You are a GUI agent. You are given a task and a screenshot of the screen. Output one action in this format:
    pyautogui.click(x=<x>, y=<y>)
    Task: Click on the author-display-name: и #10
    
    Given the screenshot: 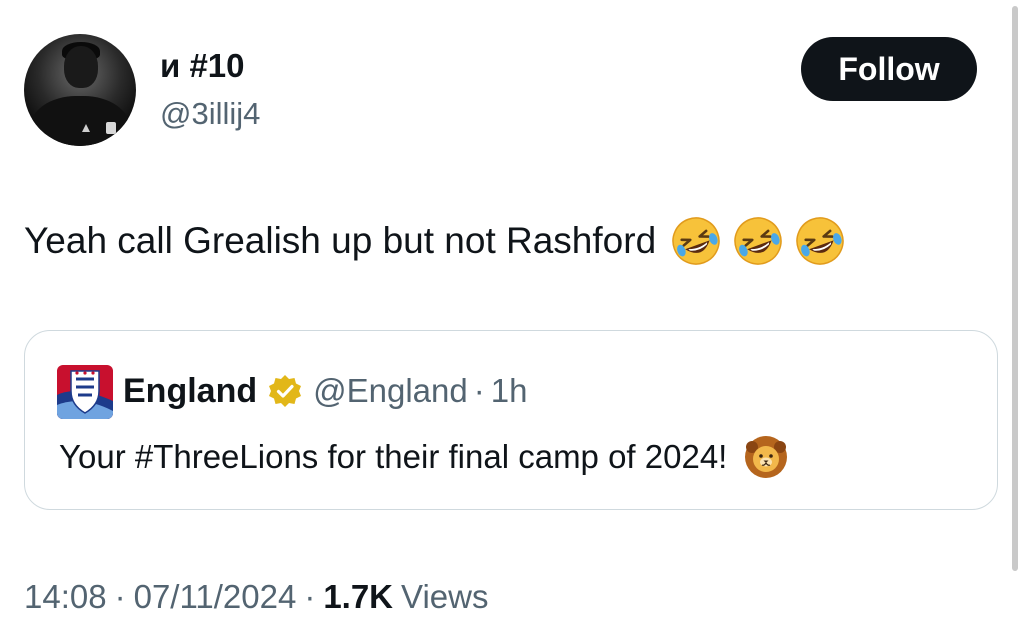 What is the action you would take?
    pyautogui.click(x=202, y=66)
    